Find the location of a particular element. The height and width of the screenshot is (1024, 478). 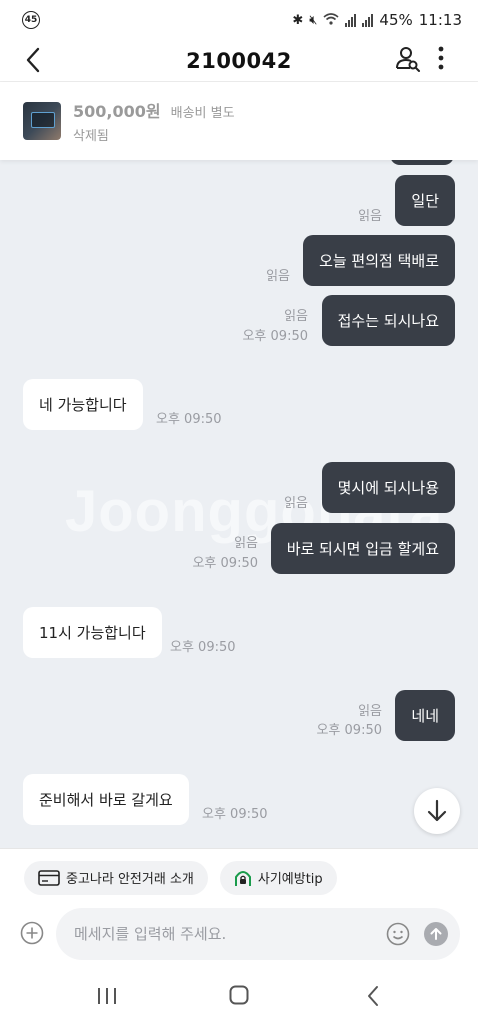

home-button is located at coordinates (239, 995).